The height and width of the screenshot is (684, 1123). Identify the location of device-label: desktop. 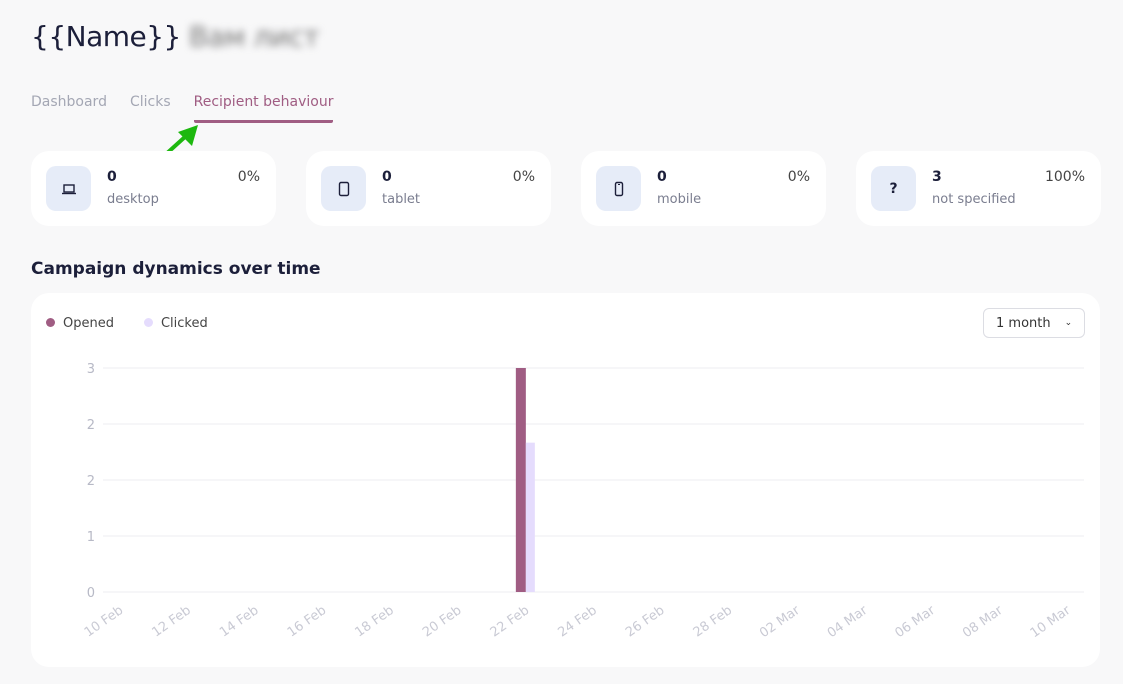
(133, 199).